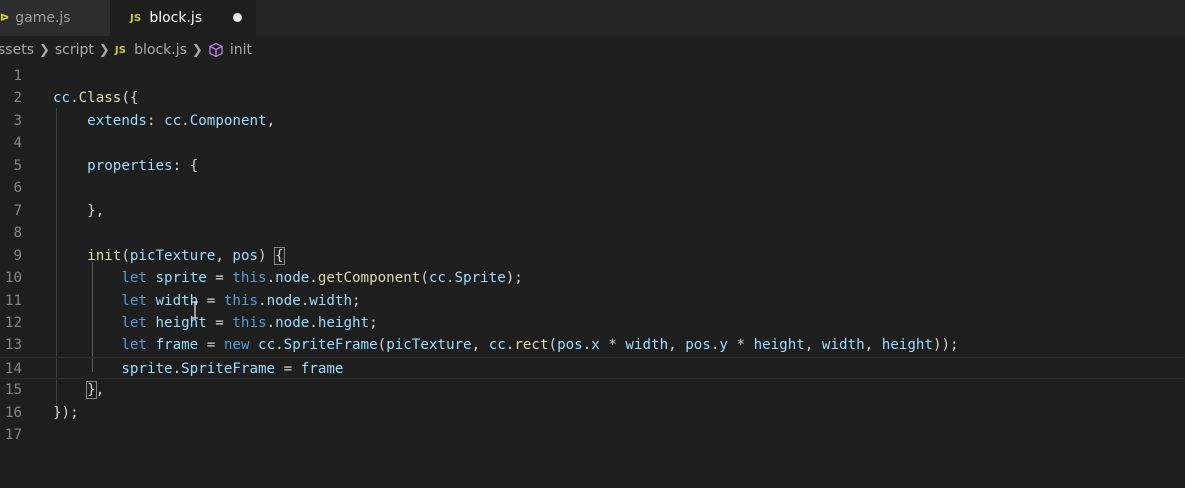 The width and height of the screenshot is (1185, 488). What do you see at coordinates (17, 233) in the screenshot?
I see `line-number: 8` at bounding box center [17, 233].